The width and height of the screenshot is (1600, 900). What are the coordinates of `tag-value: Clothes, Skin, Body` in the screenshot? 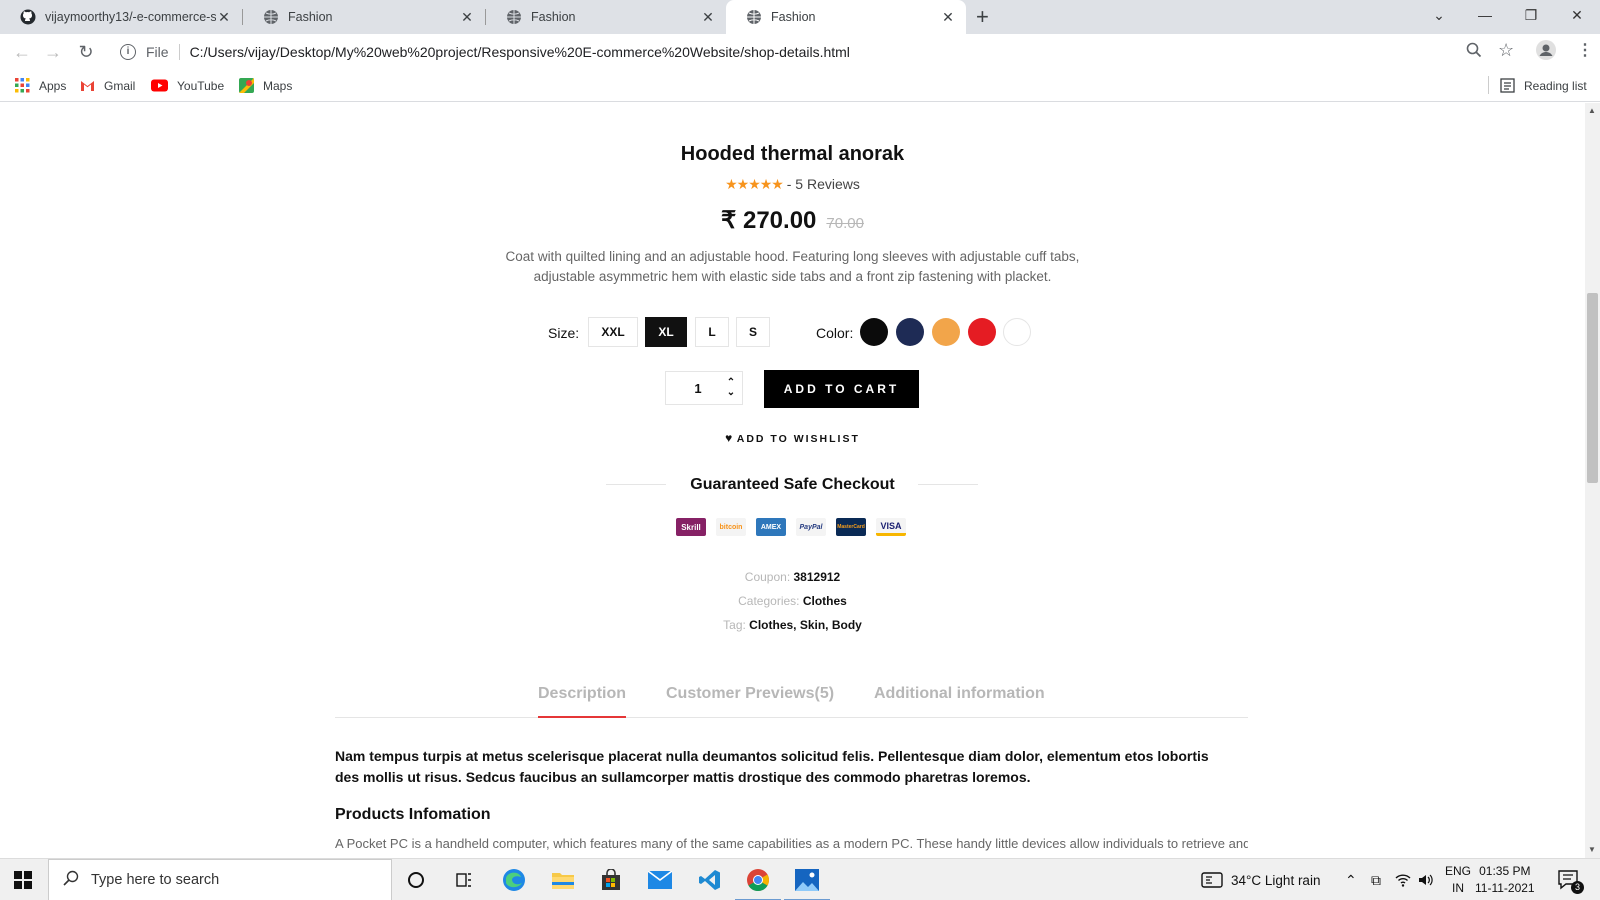 It's located at (805, 625).